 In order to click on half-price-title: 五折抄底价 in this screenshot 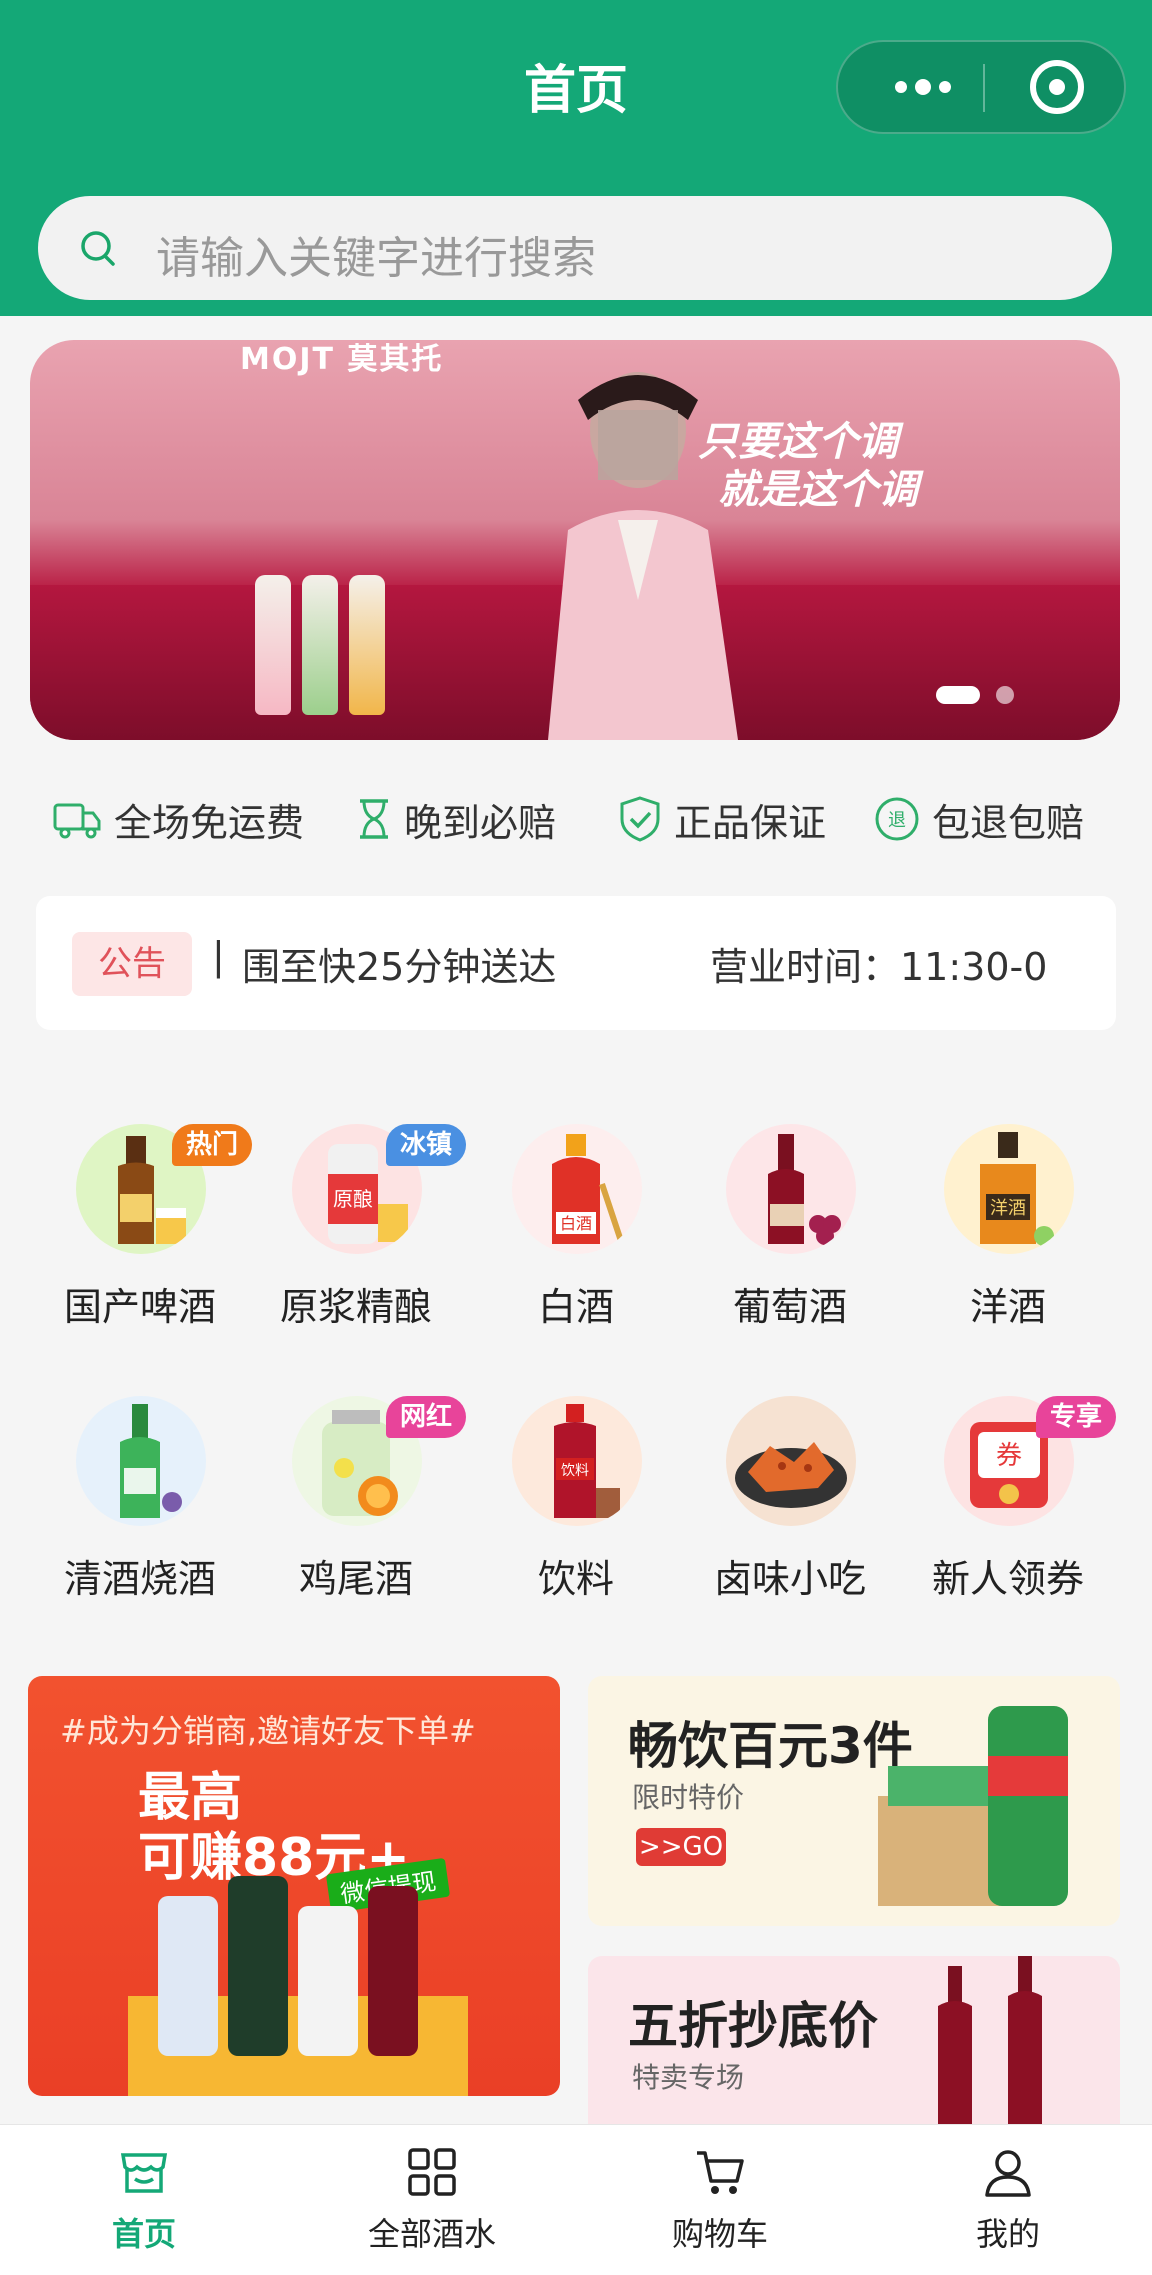, I will do `click(753, 2026)`.